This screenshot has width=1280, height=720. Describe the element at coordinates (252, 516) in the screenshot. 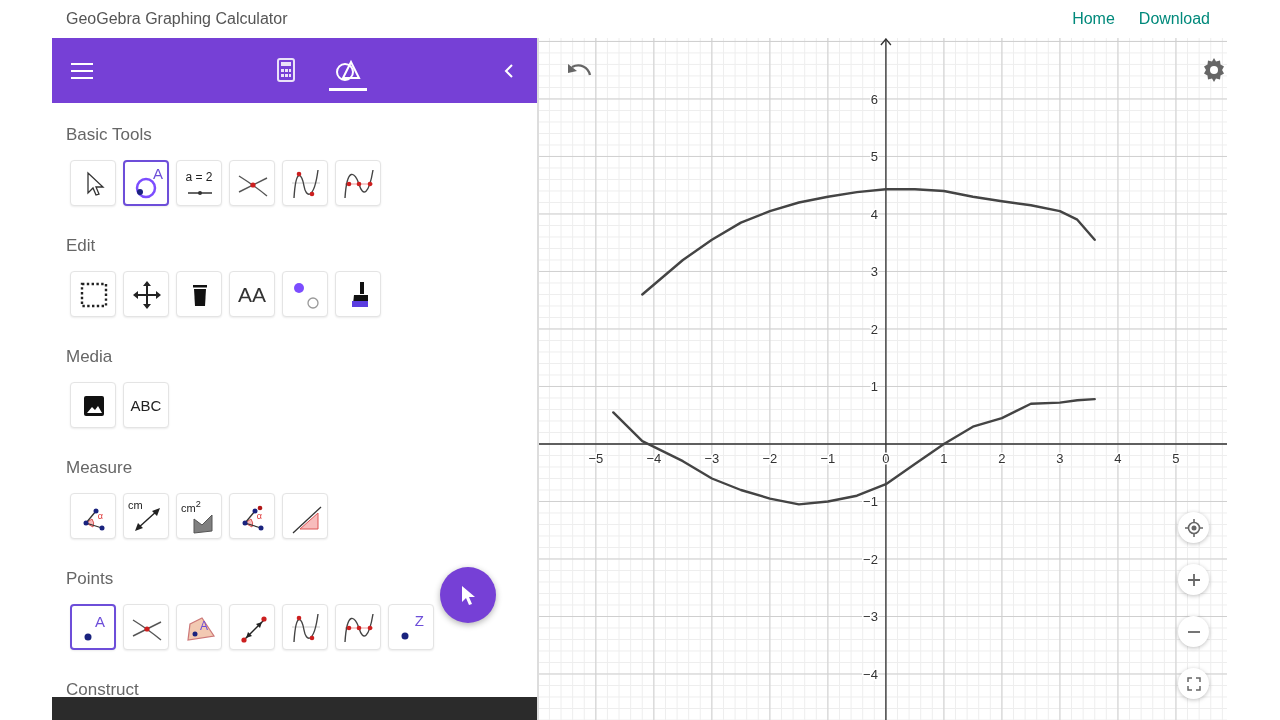

I see `angle-size-tool: α` at that location.